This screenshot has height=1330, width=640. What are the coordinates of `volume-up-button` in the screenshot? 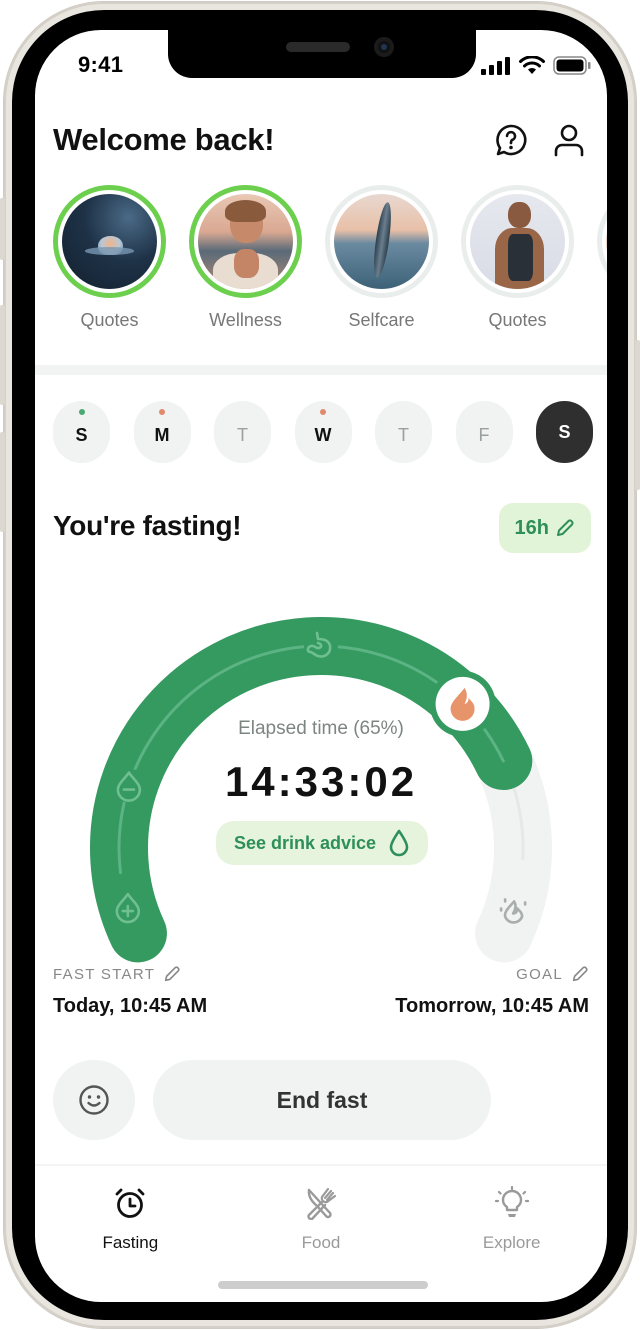 It's located at (2, 355).